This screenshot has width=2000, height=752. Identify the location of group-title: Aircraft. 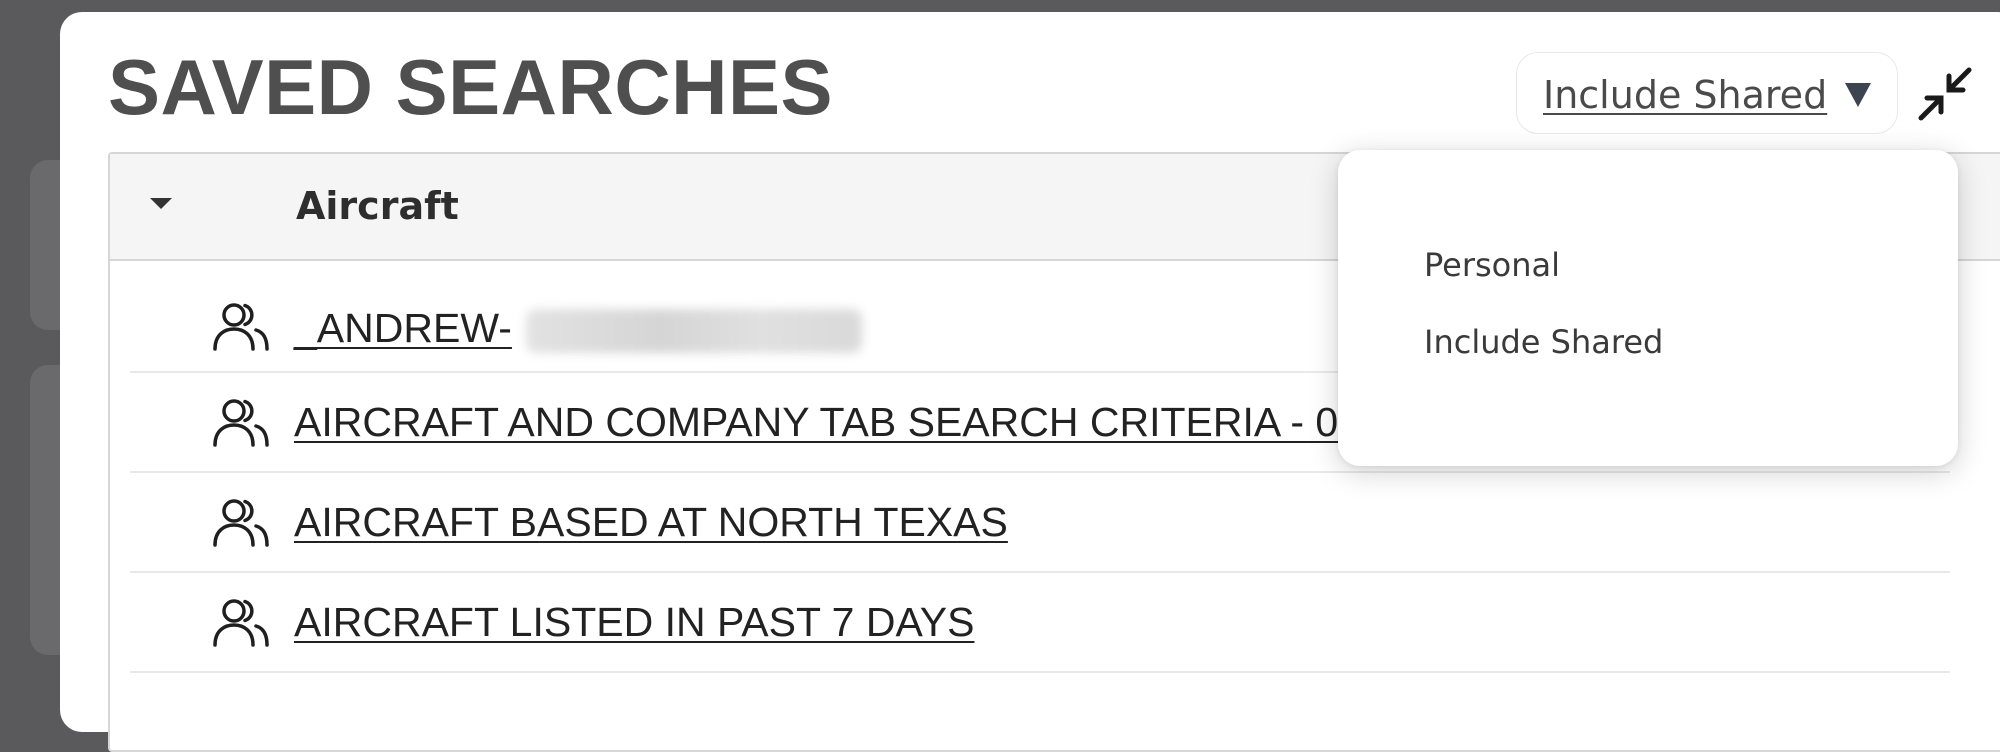
(377, 206).